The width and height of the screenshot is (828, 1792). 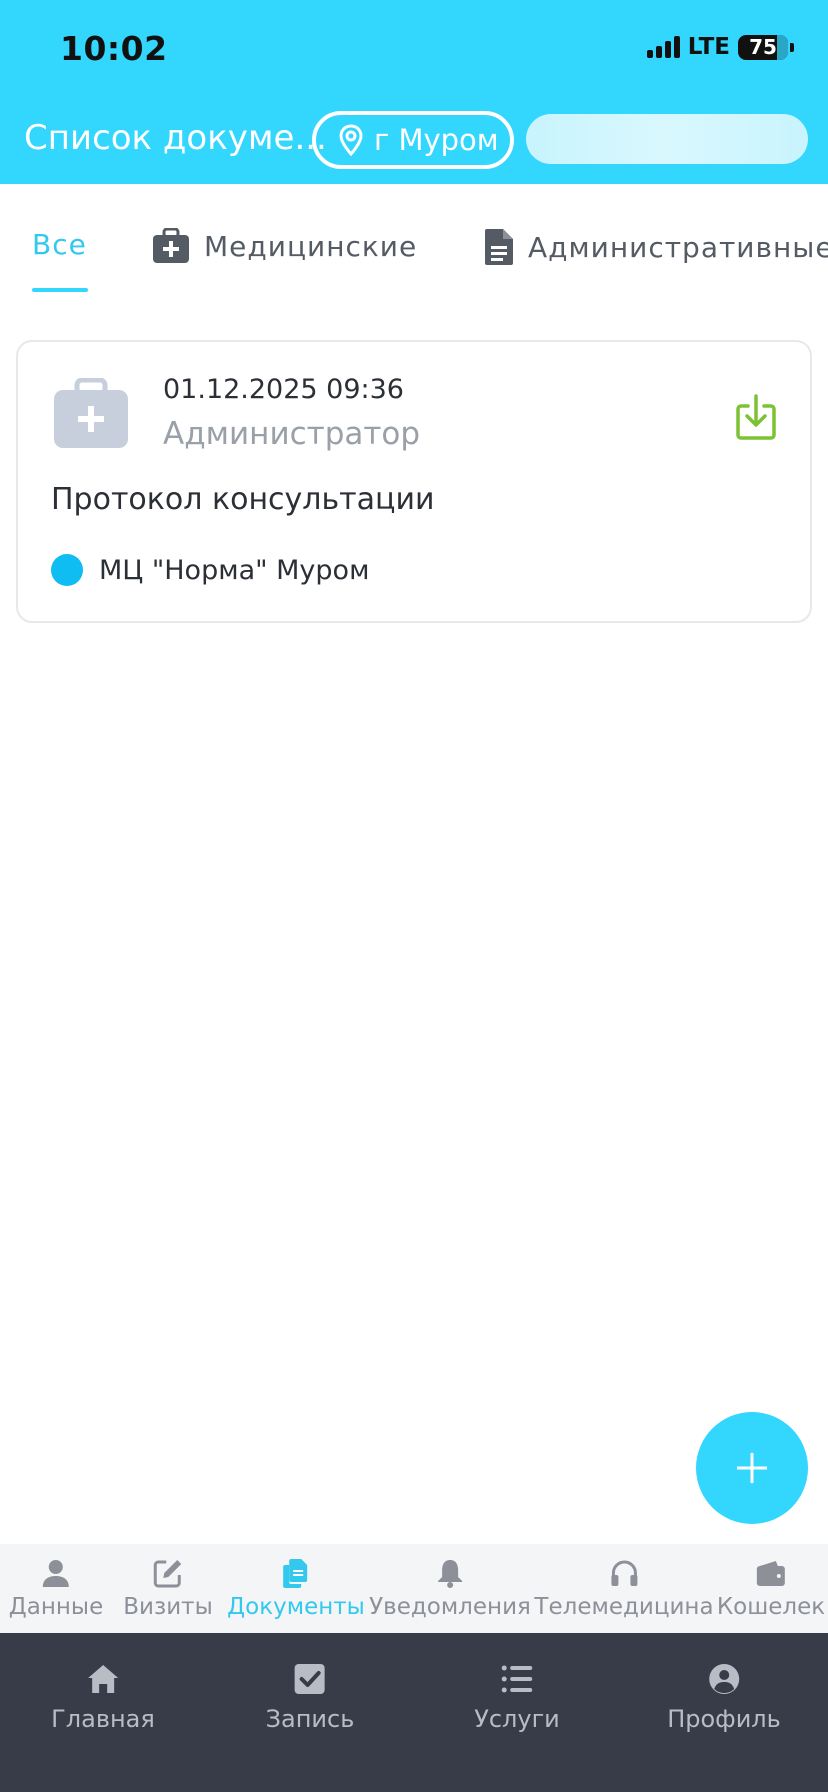 I want to click on clinic-name: МЦ "Норма" Муром, so click(x=234, y=570).